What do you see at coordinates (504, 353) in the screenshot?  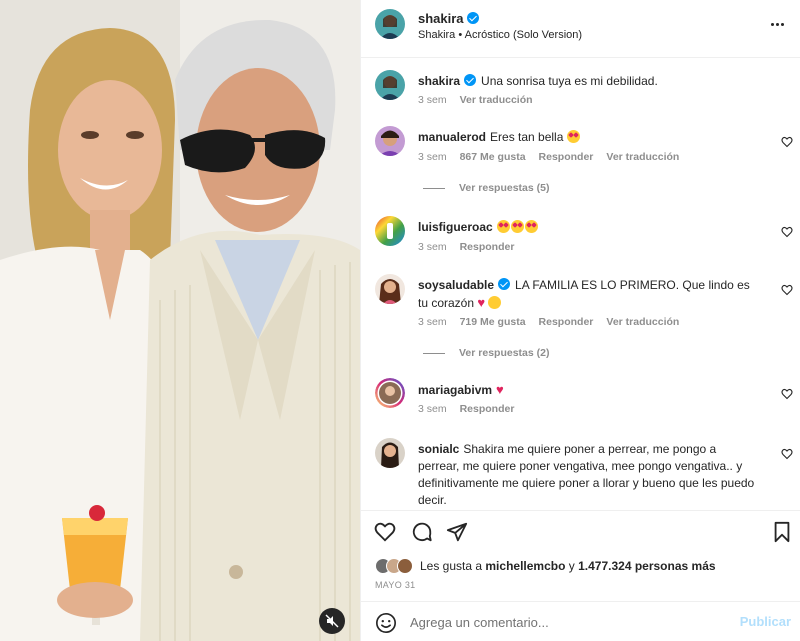 I see `view-replies-text: Ver respuestas (2)` at bounding box center [504, 353].